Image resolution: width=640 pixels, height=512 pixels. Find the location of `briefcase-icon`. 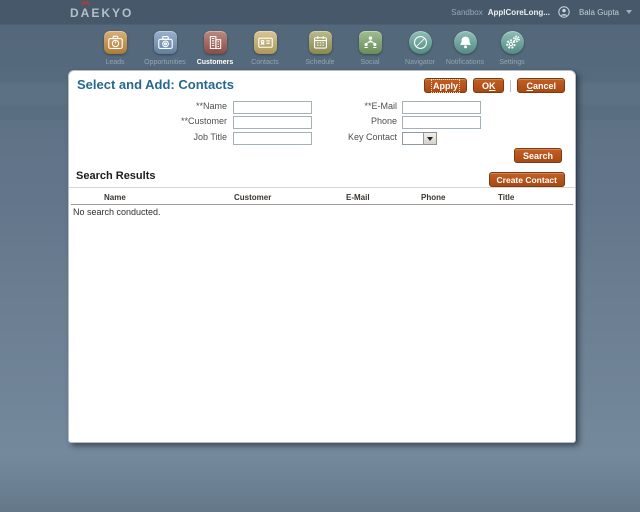

briefcase-icon is located at coordinates (115, 42).